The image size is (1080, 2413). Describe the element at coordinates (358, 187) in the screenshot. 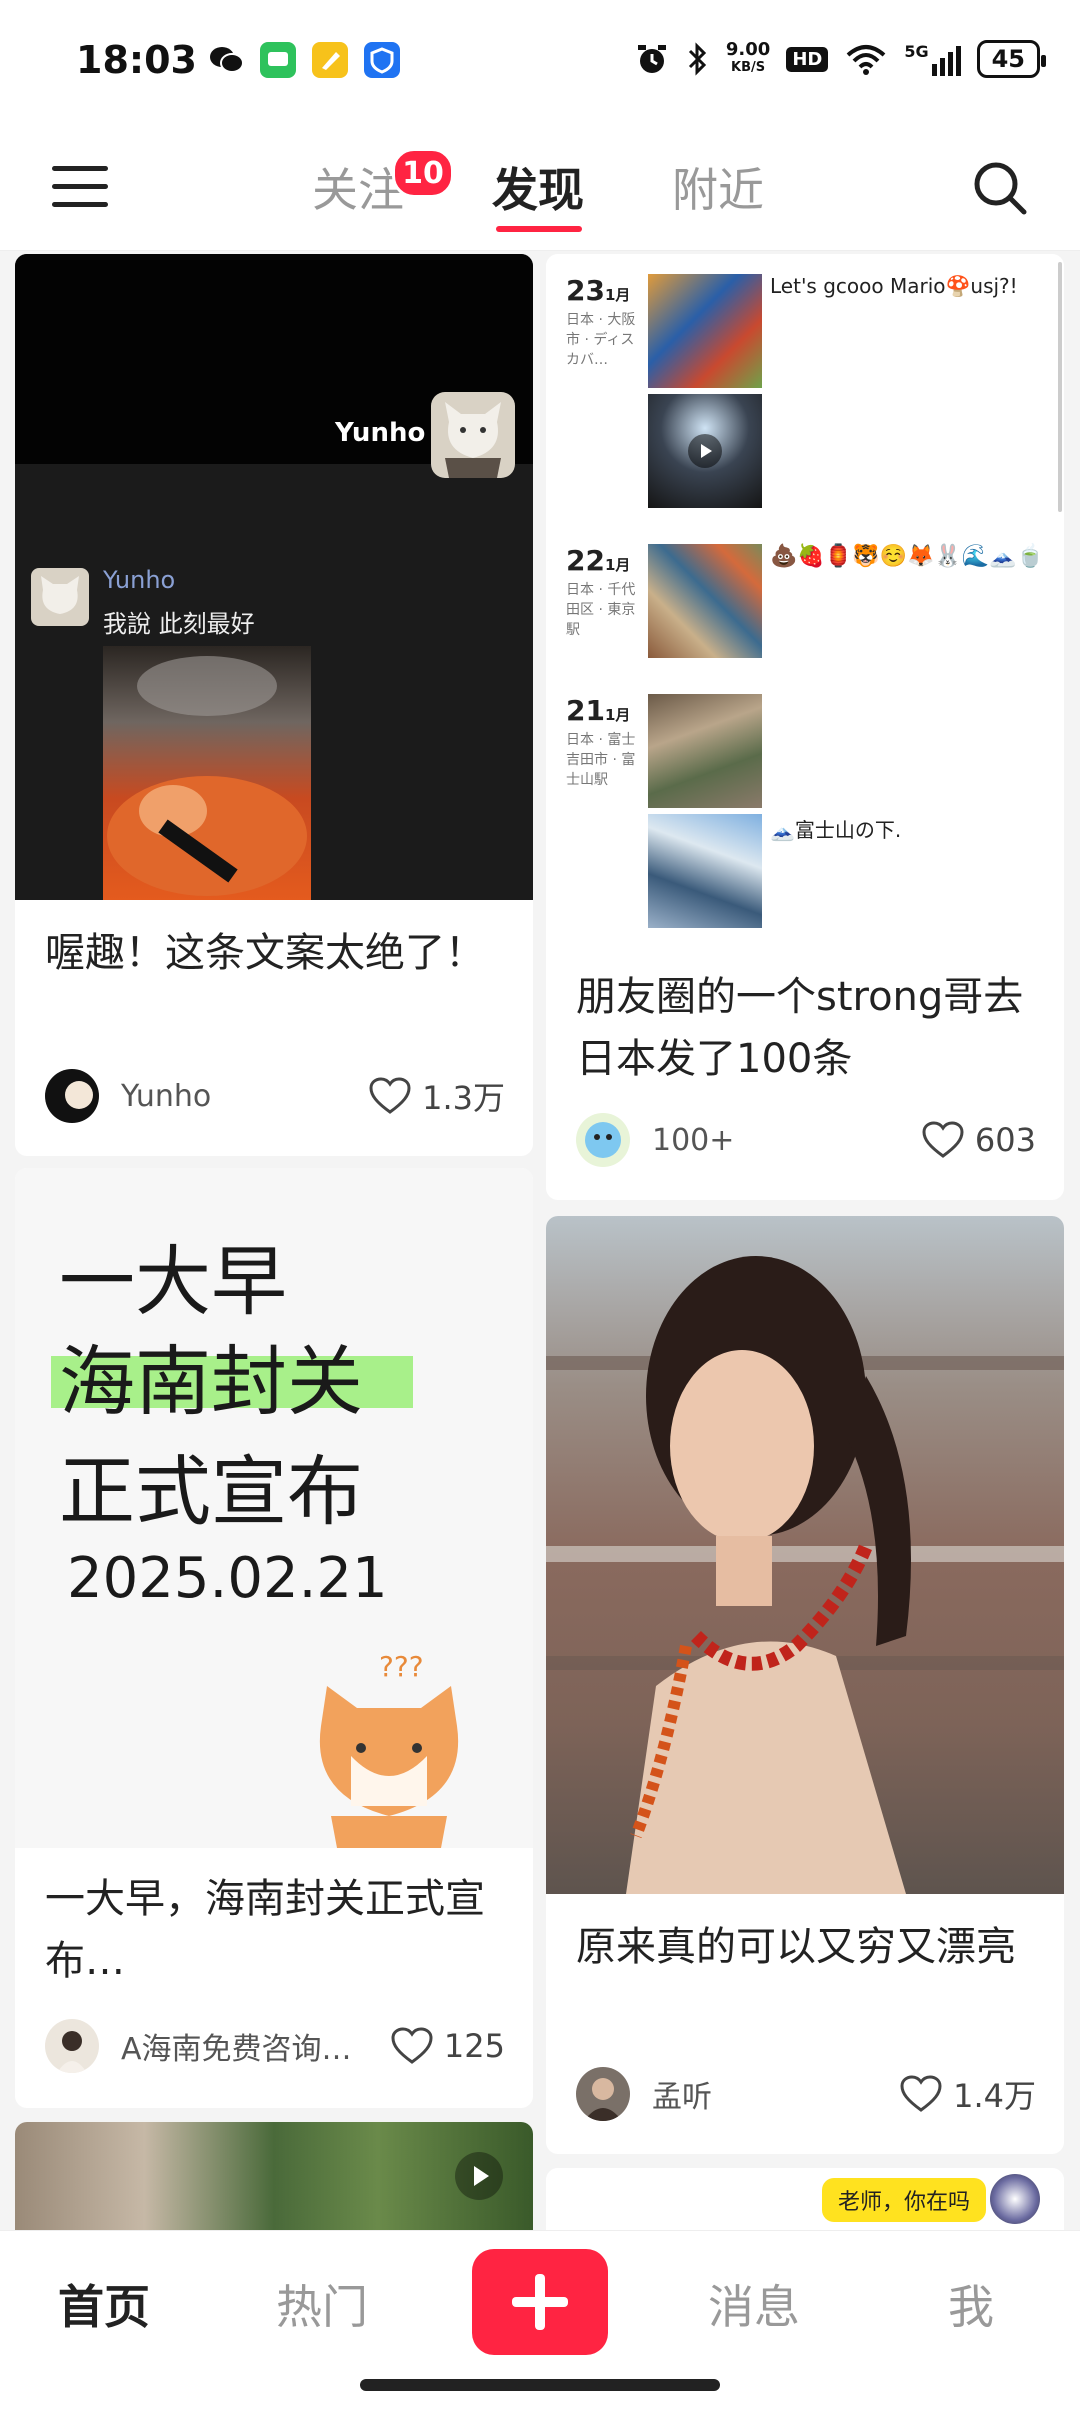

I see `tab-follow: 关注` at that location.